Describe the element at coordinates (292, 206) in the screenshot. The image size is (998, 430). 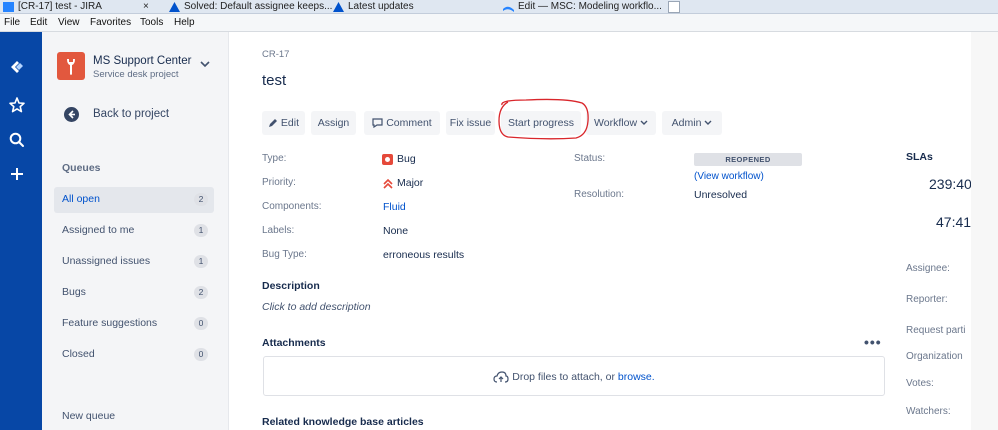
I see `components-label: Components:` at that location.